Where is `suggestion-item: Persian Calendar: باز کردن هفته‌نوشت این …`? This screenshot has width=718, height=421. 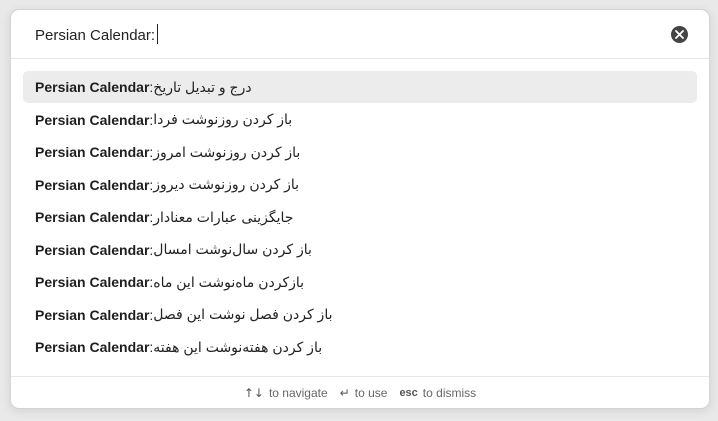
suggestion-item: Persian Calendar: باز کردن هفته‌نوشت این … is located at coordinates (360, 347).